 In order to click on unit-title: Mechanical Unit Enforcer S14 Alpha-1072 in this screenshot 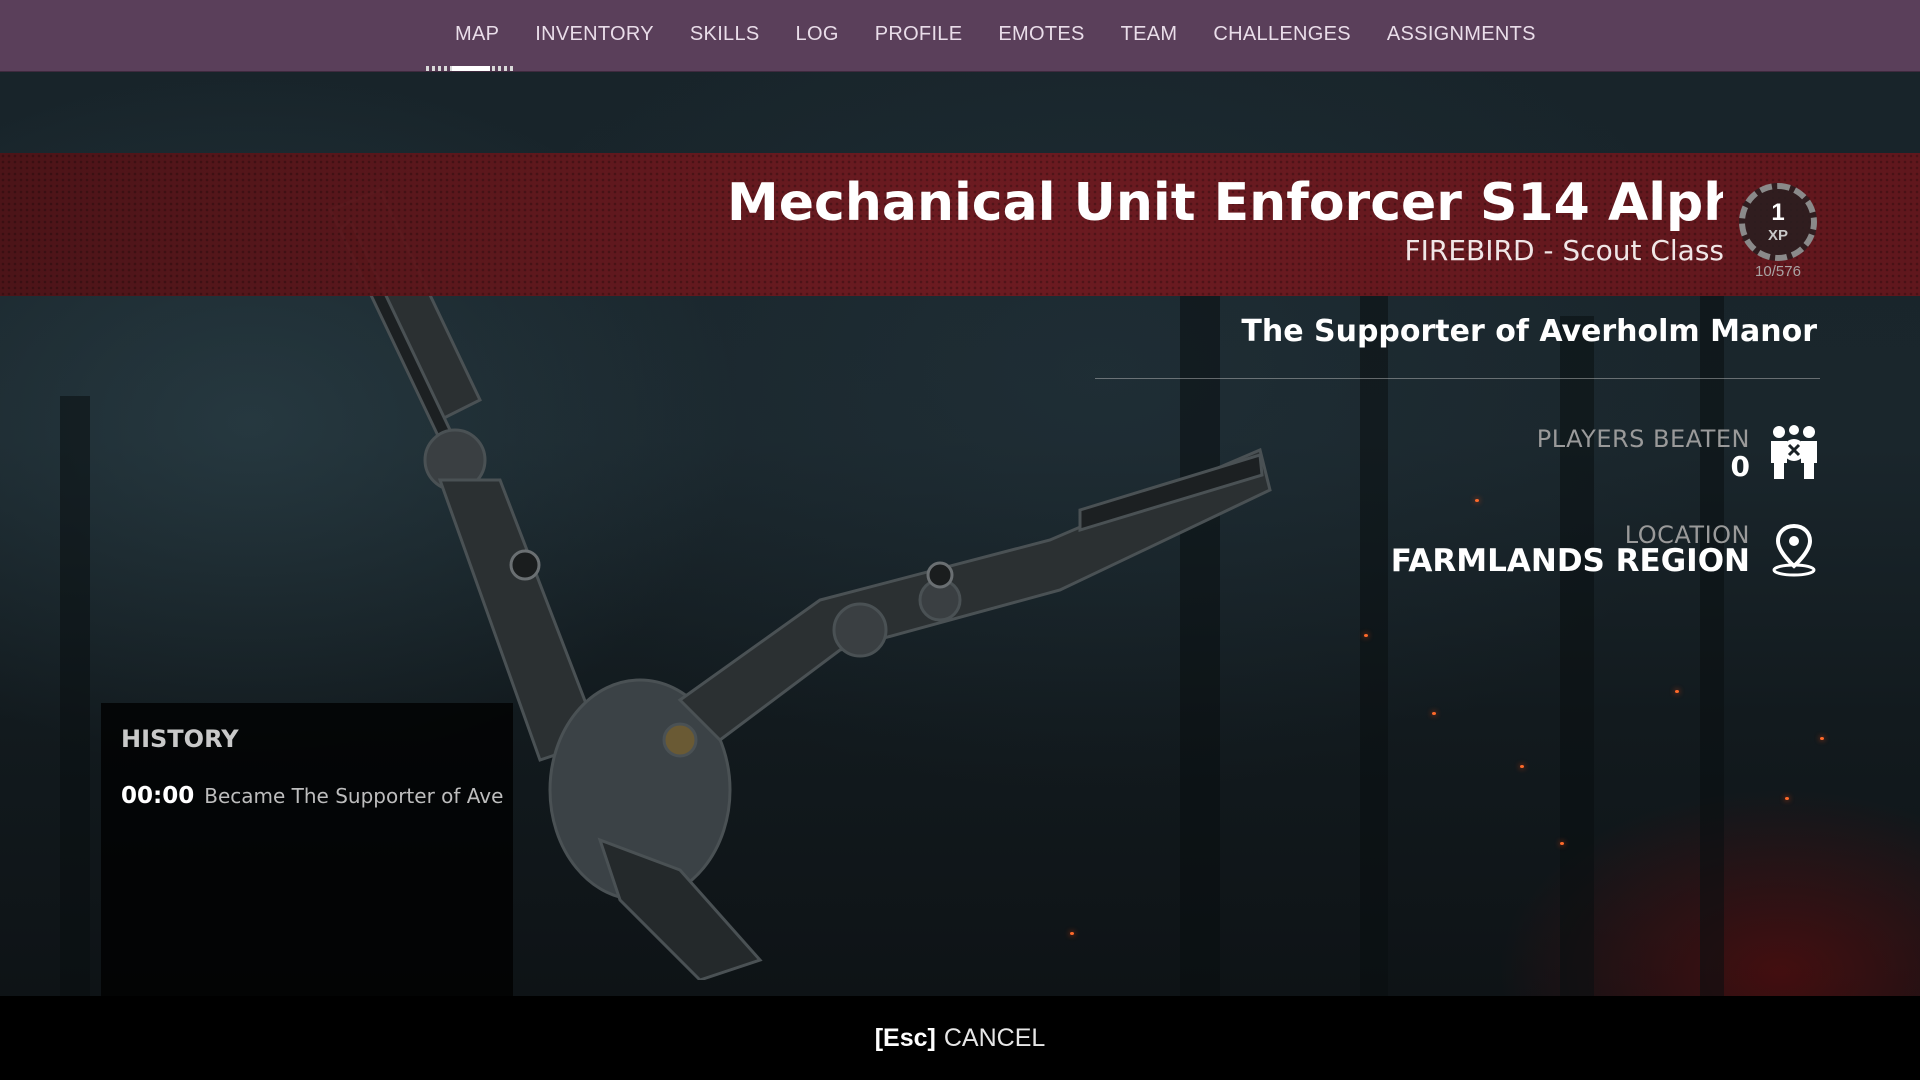, I will do `click(1225, 203)`.